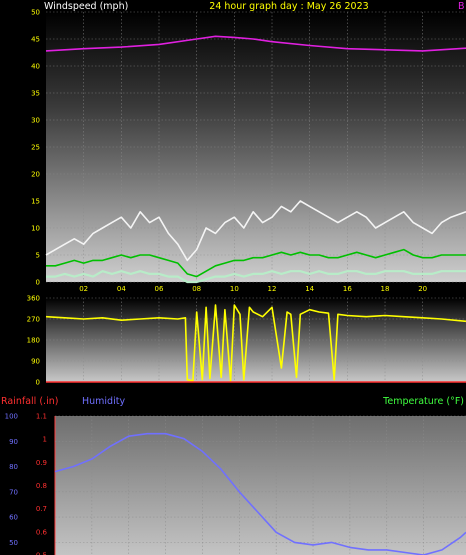 The height and width of the screenshot is (555, 466). Describe the element at coordinates (385, 289) in the screenshot. I see `x-tick-label: 18` at that location.